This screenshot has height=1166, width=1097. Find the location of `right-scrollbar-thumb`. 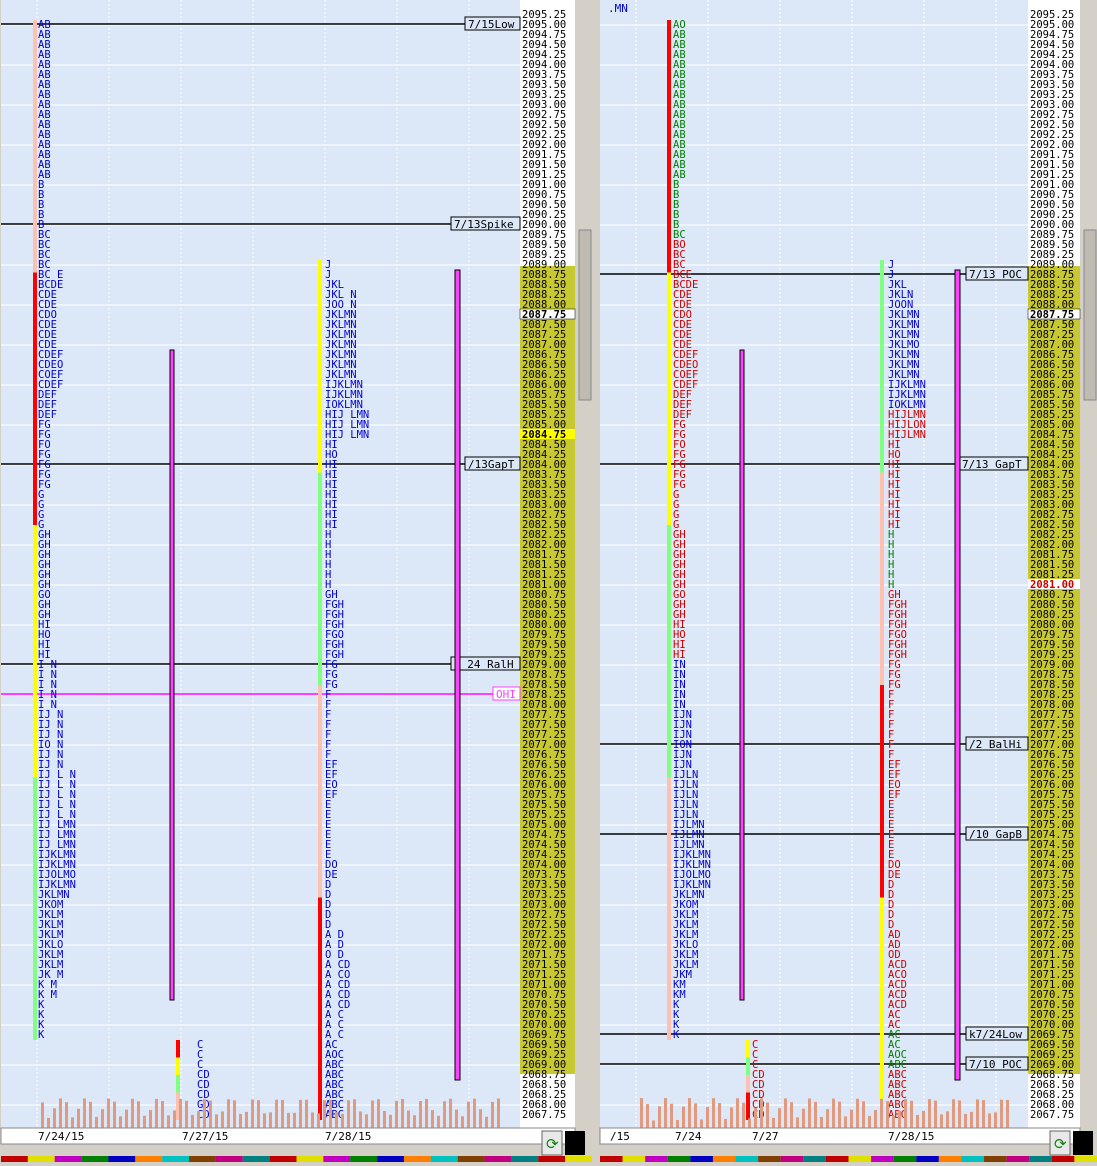

right-scrollbar-thumb is located at coordinates (1090, 315).